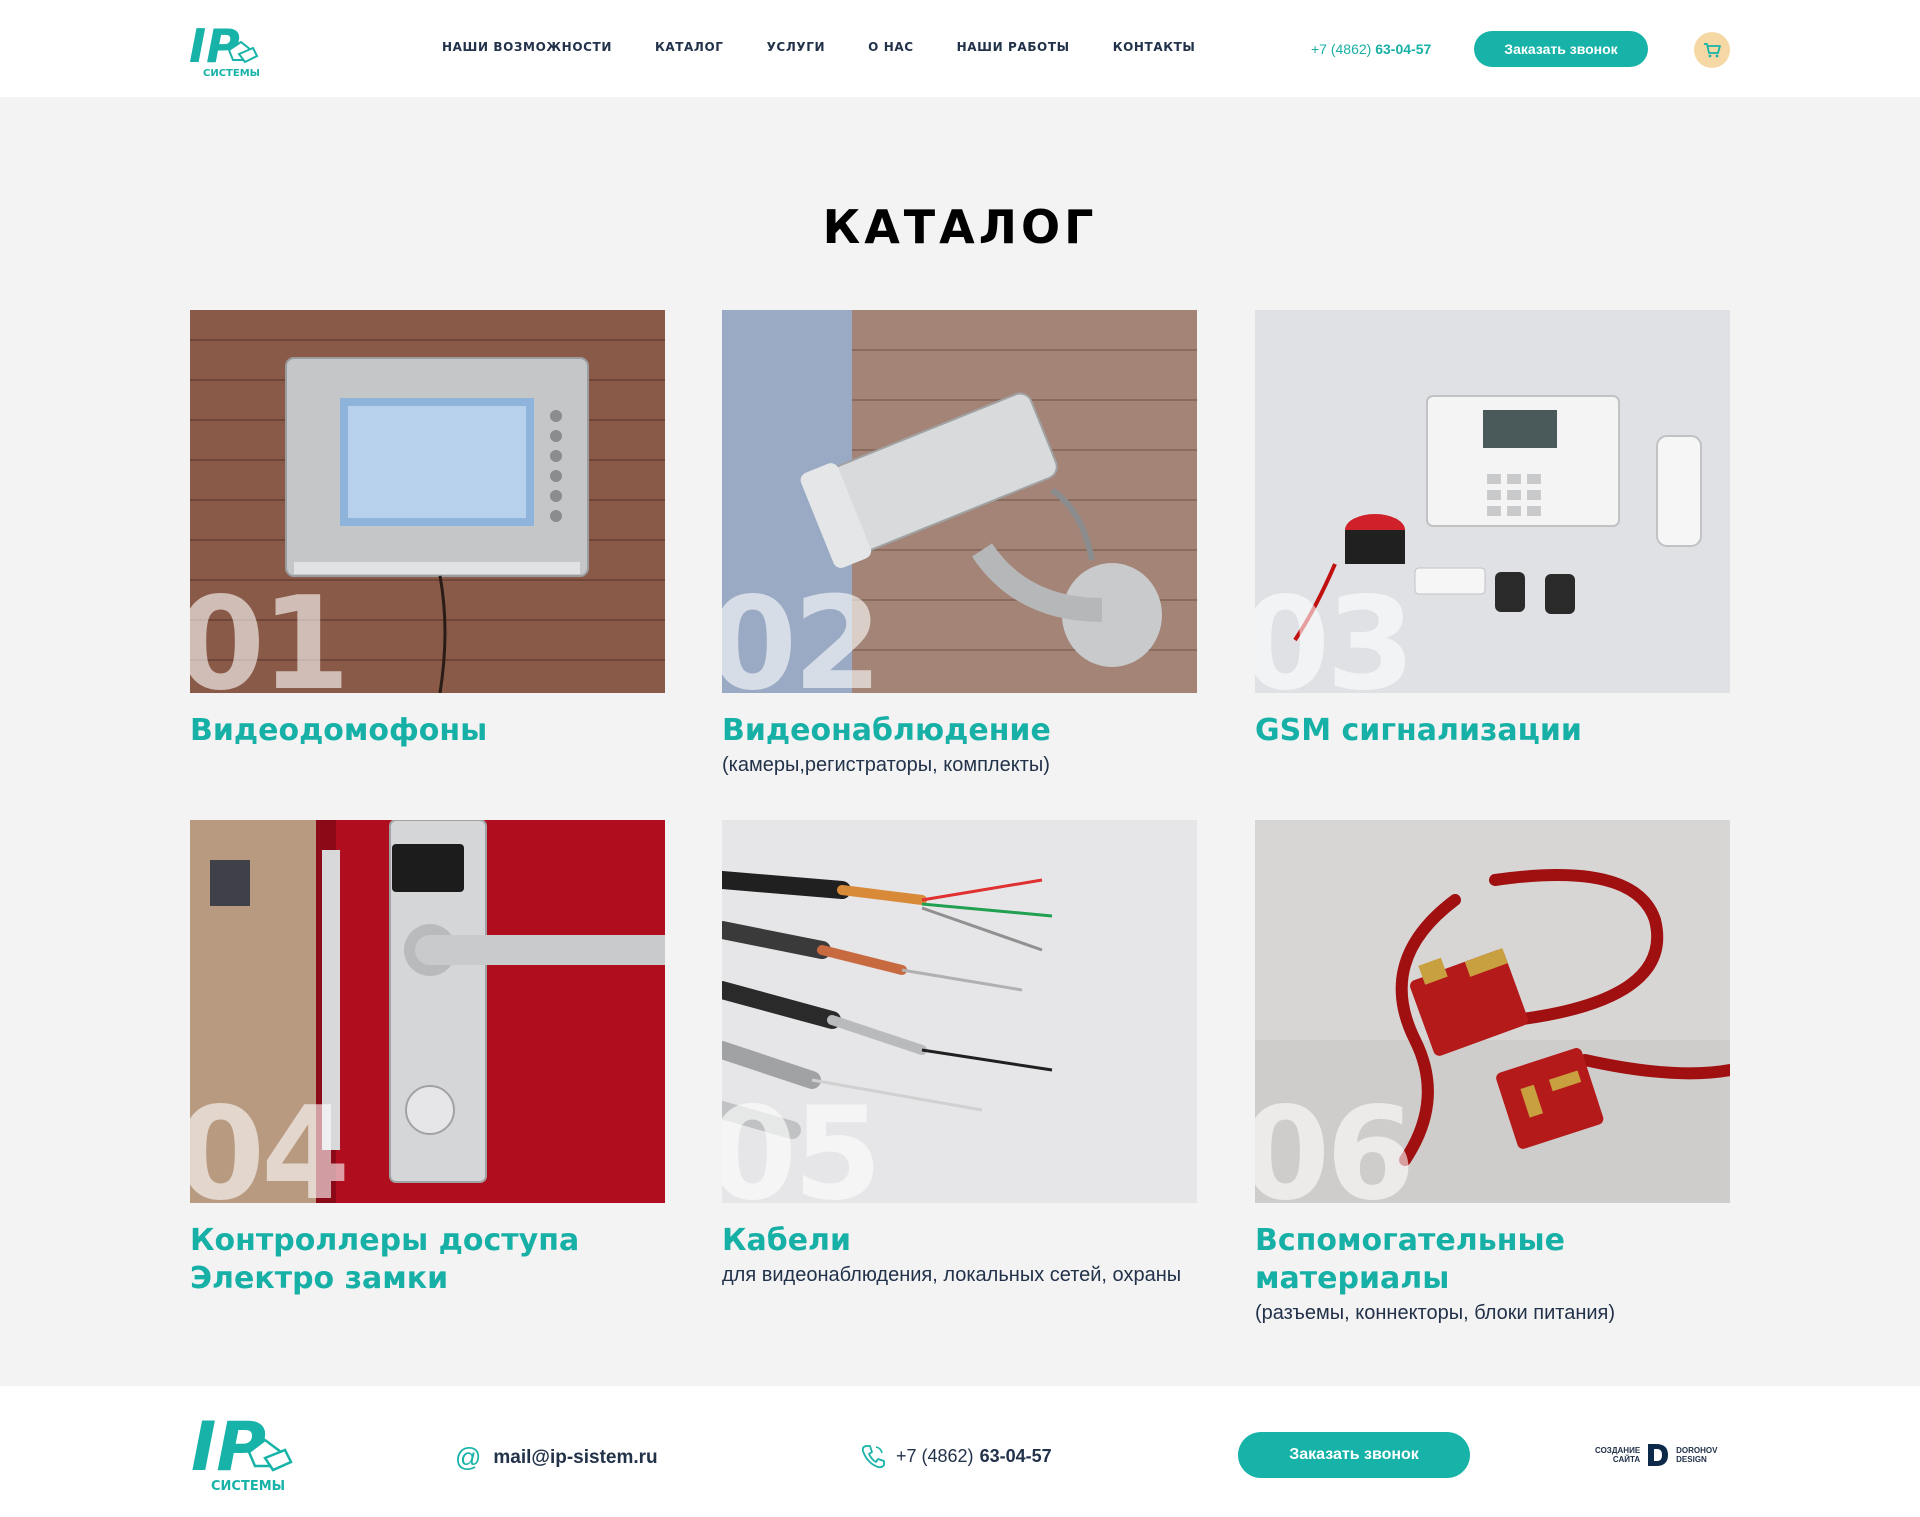  What do you see at coordinates (959, 1011) in the screenshot?
I see `card-image: 05` at bounding box center [959, 1011].